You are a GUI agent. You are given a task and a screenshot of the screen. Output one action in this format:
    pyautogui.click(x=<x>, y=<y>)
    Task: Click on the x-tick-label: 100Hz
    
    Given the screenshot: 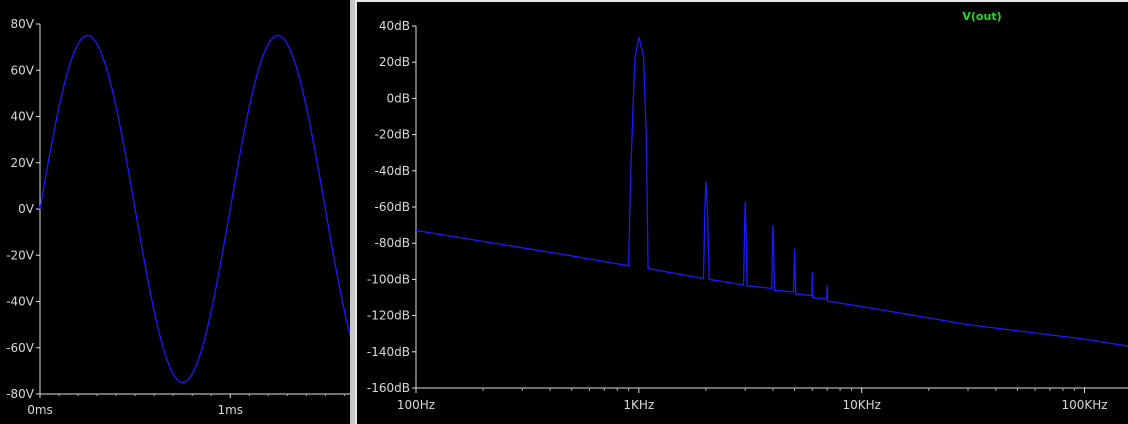 What is the action you would take?
    pyautogui.click(x=416, y=405)
    